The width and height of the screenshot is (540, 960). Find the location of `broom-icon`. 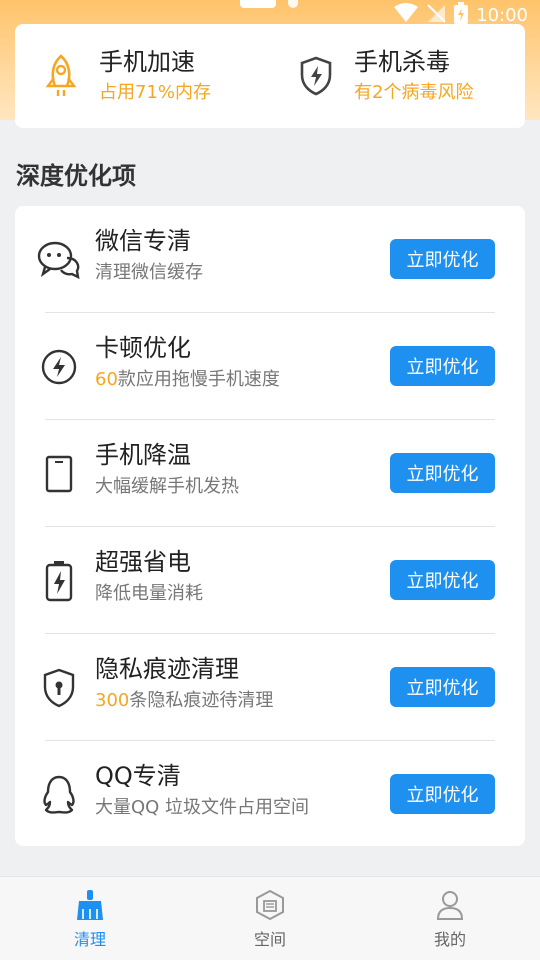

broom-icon is located at coordinates (90, 905).